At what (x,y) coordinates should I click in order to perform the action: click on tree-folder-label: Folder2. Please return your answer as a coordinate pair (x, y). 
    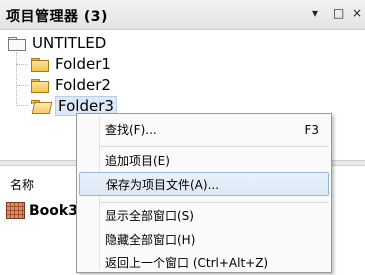
    Looking at the image, I should click on (83, 85).